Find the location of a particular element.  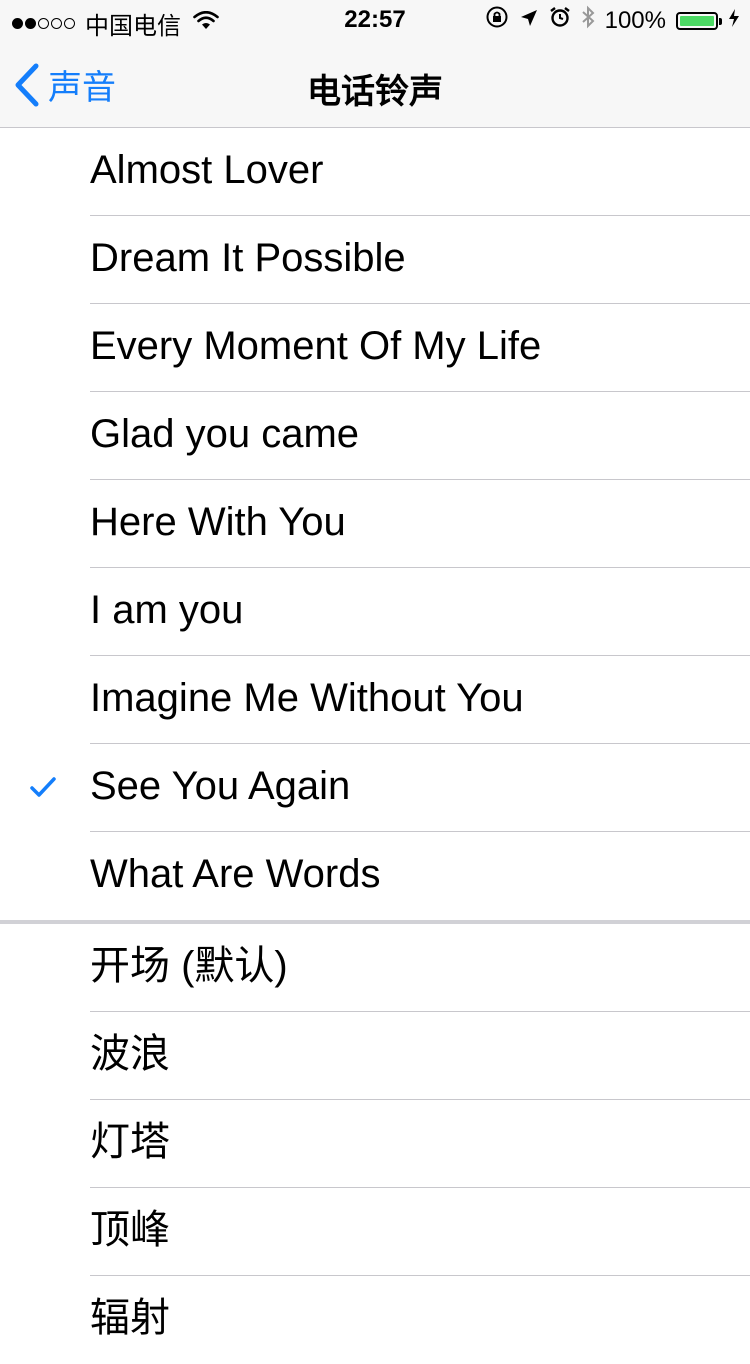

ringtone-label: Almost Lover is located at coordinates (207, 170).